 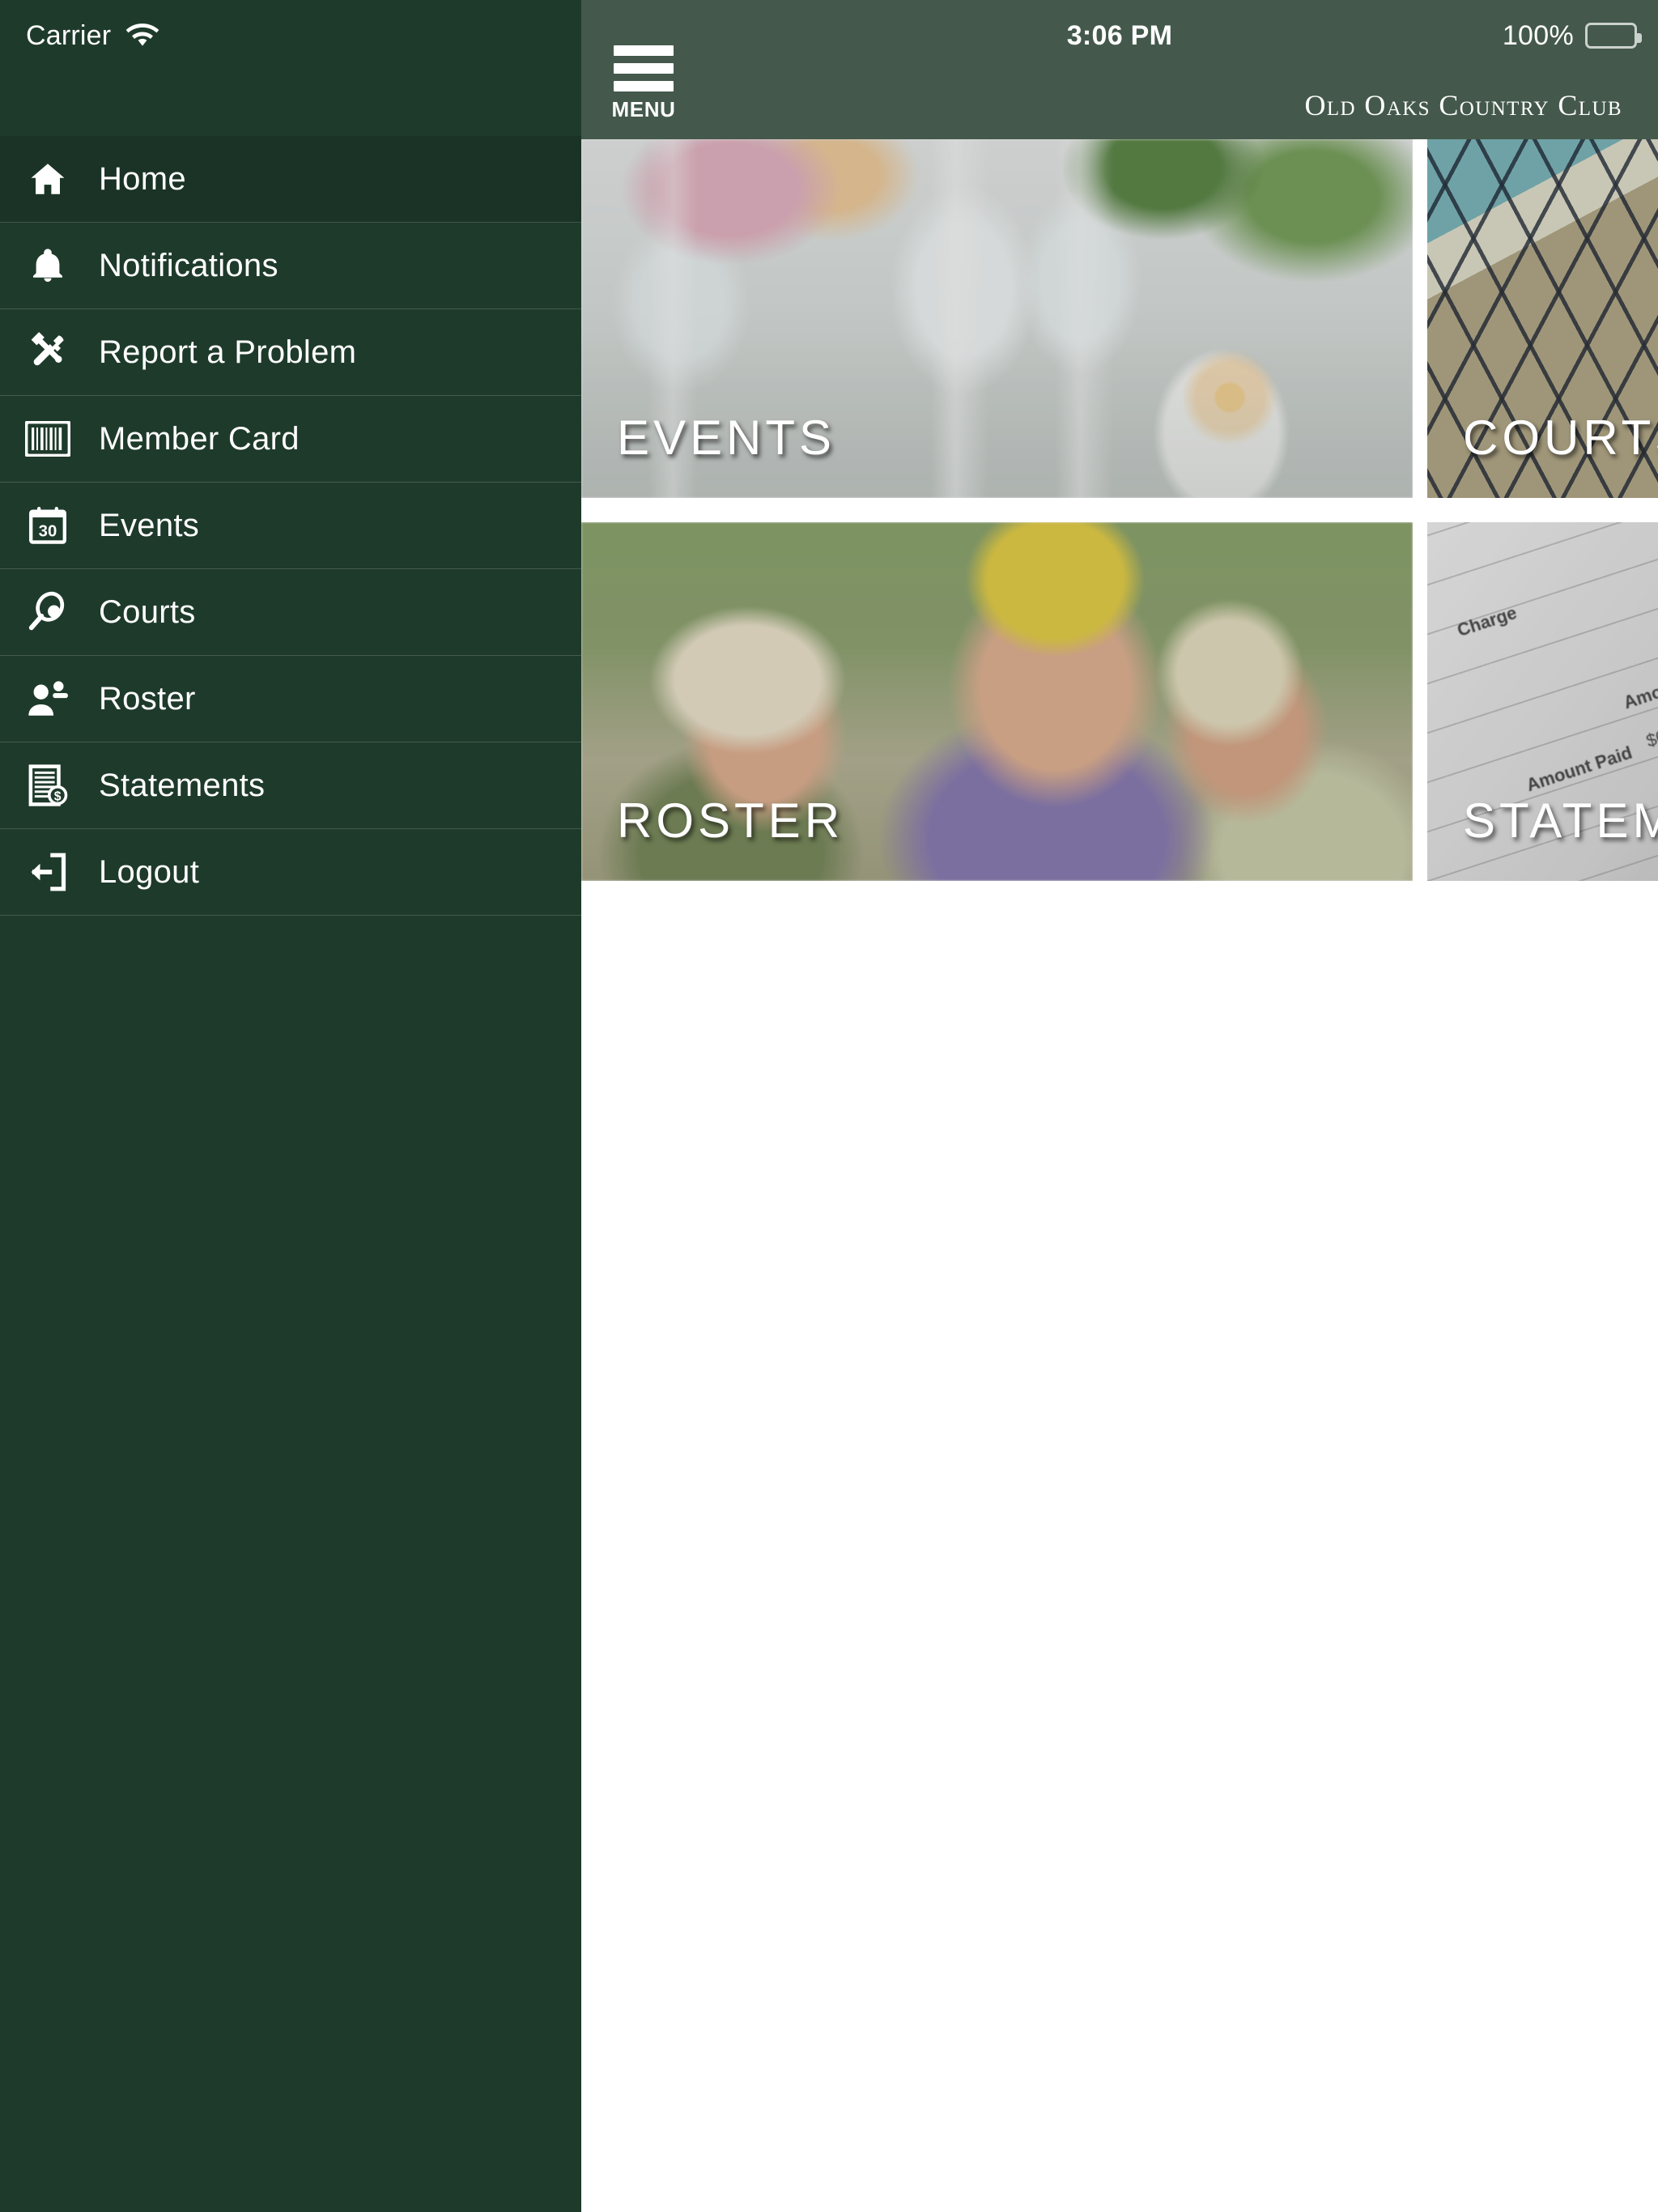 I want to click on tile-events: EVENTS, so click(x=997, y=318).